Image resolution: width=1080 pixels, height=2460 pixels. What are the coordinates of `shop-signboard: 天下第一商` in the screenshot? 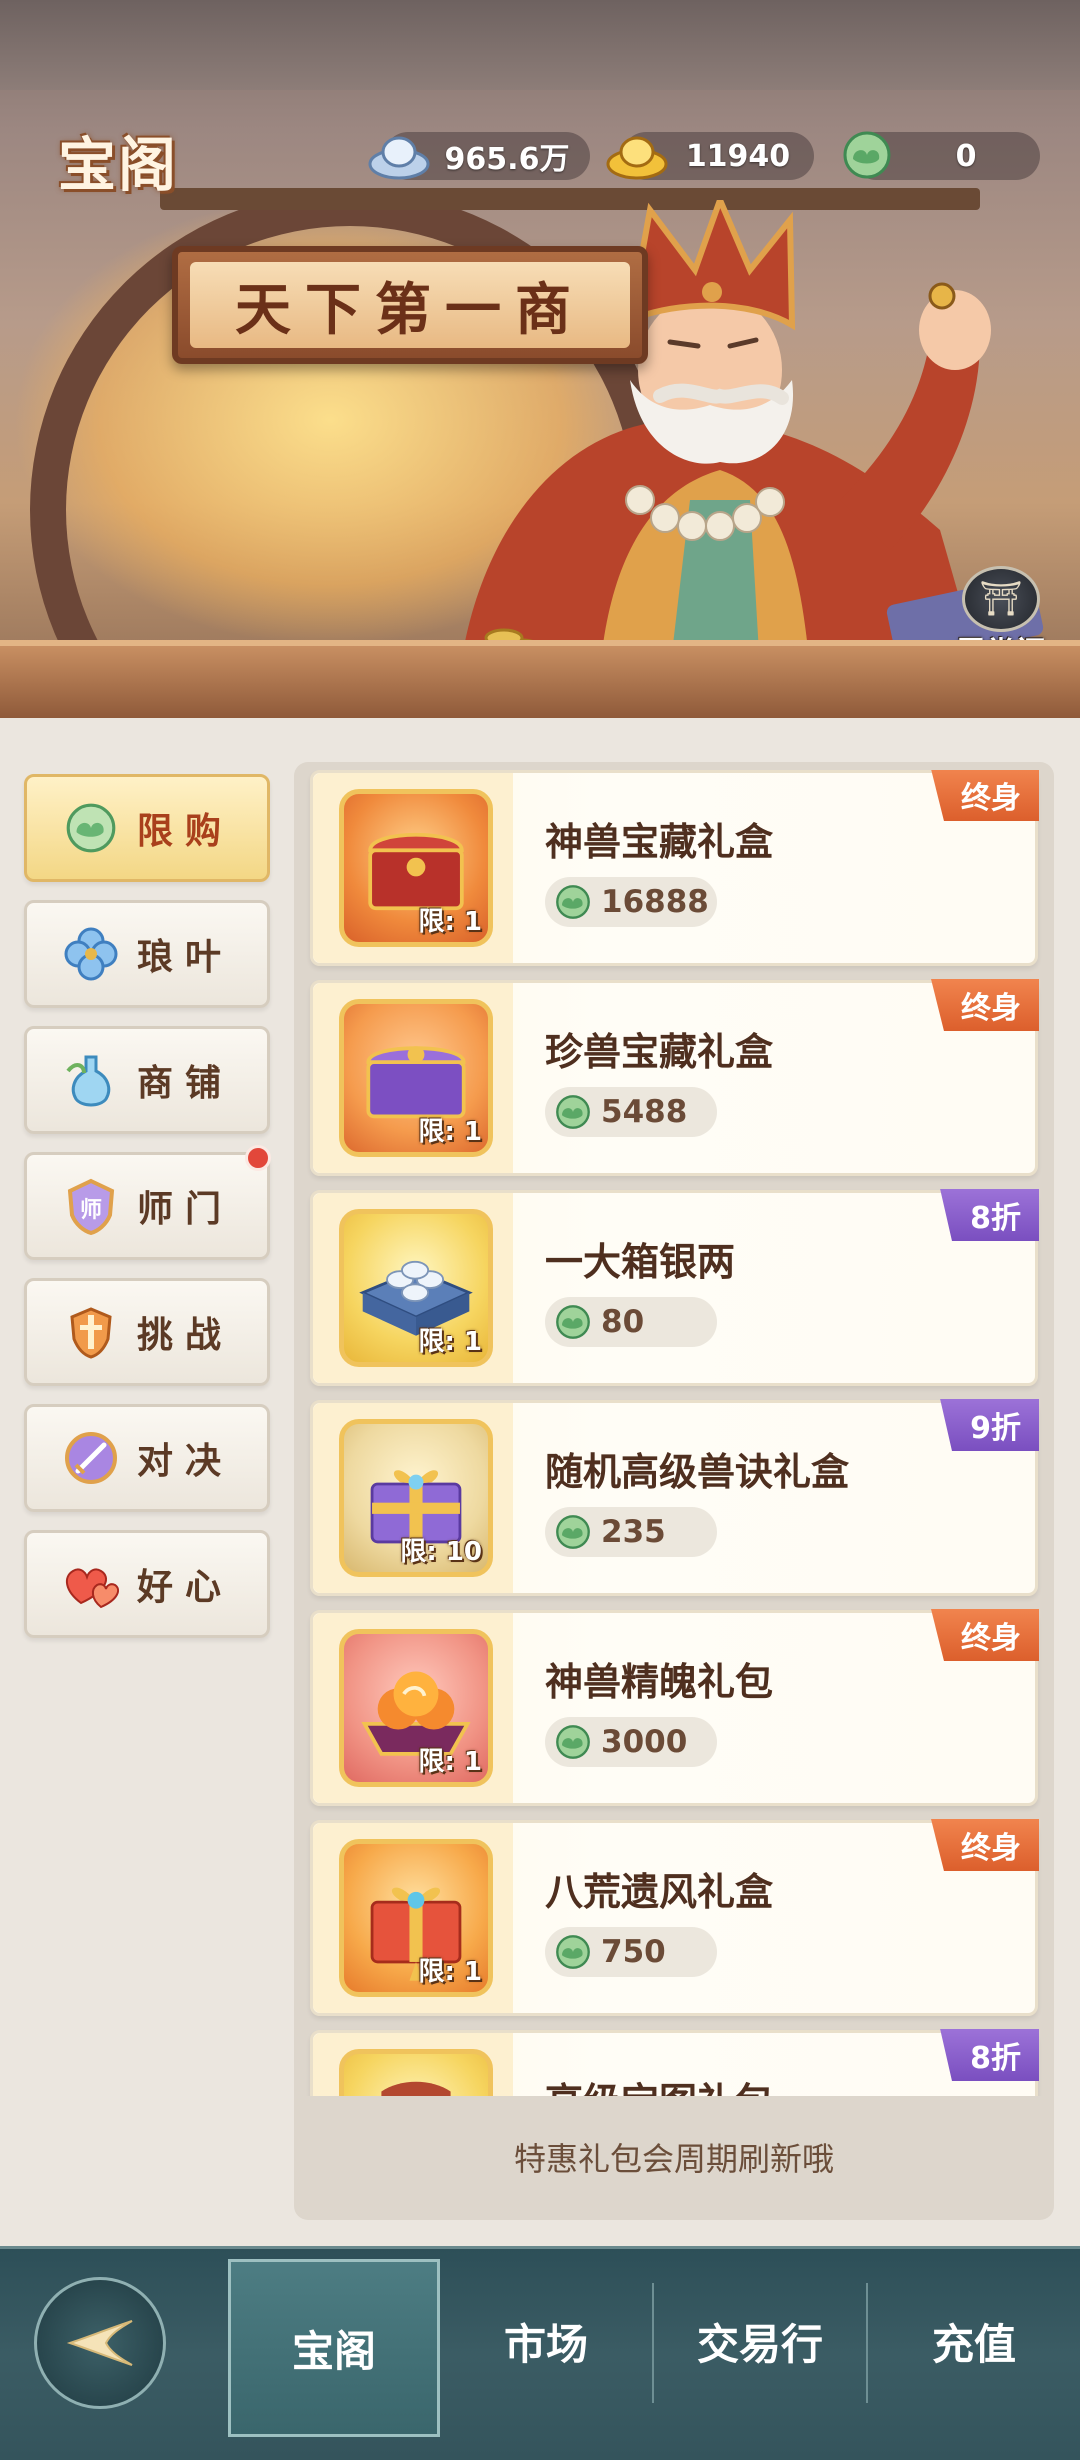 It's located at (410, 305).